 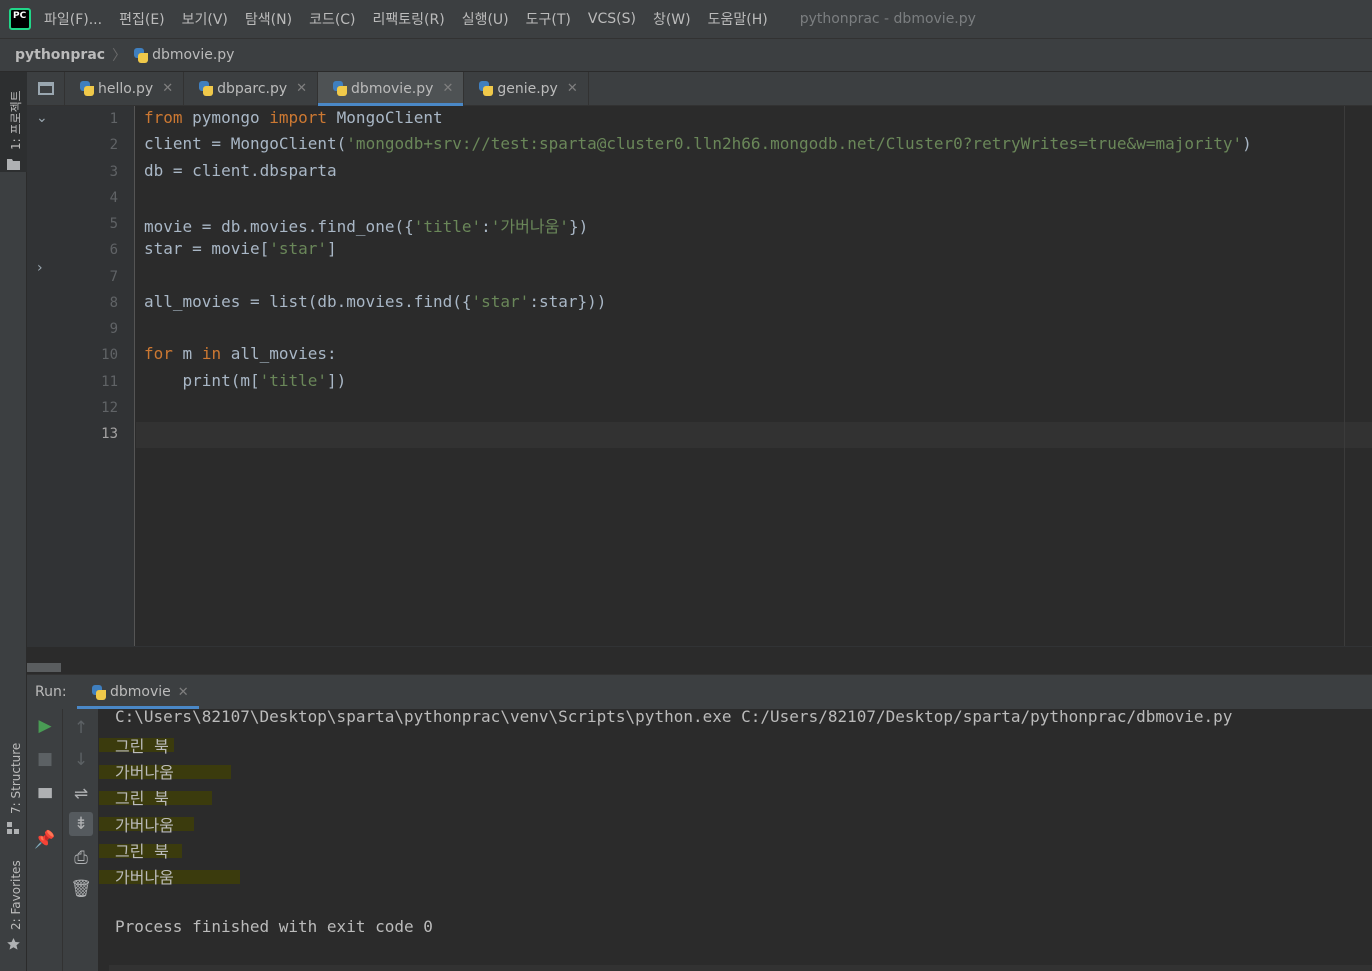 I want to click on line-number: 13, so click(x=109, y=434).